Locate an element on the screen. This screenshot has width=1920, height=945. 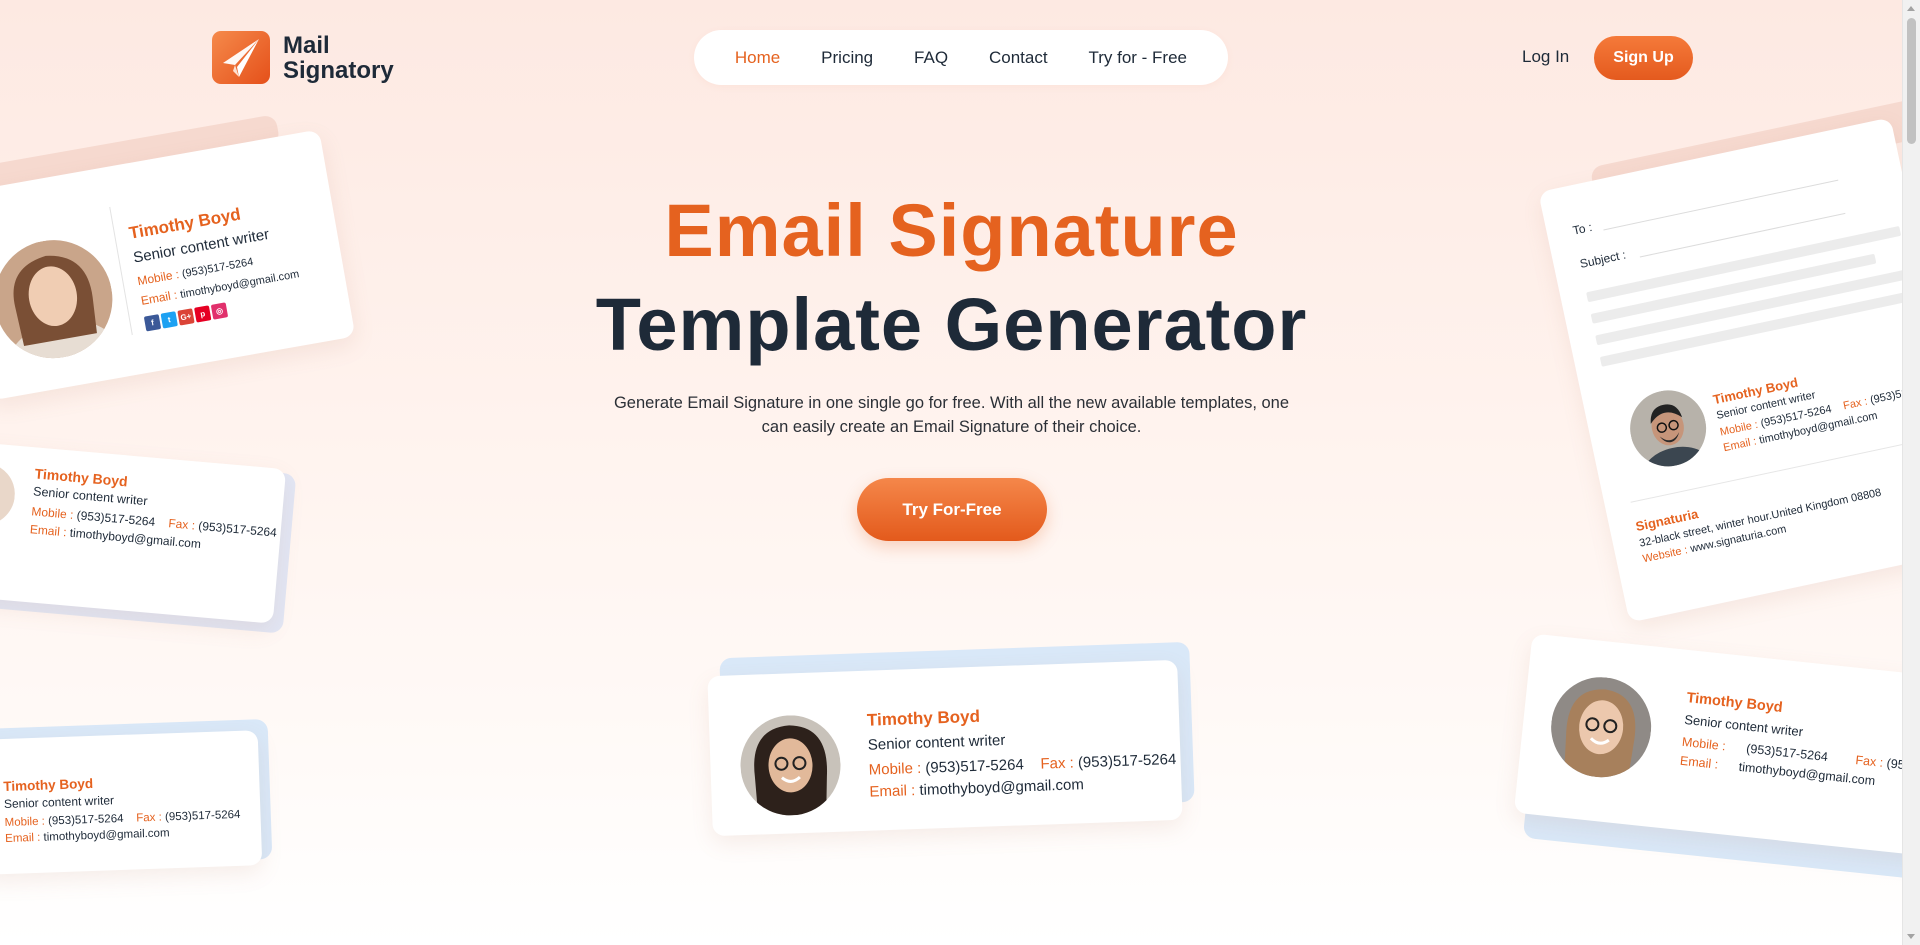
twitter-icon: t is located at coordinates (169, 320).